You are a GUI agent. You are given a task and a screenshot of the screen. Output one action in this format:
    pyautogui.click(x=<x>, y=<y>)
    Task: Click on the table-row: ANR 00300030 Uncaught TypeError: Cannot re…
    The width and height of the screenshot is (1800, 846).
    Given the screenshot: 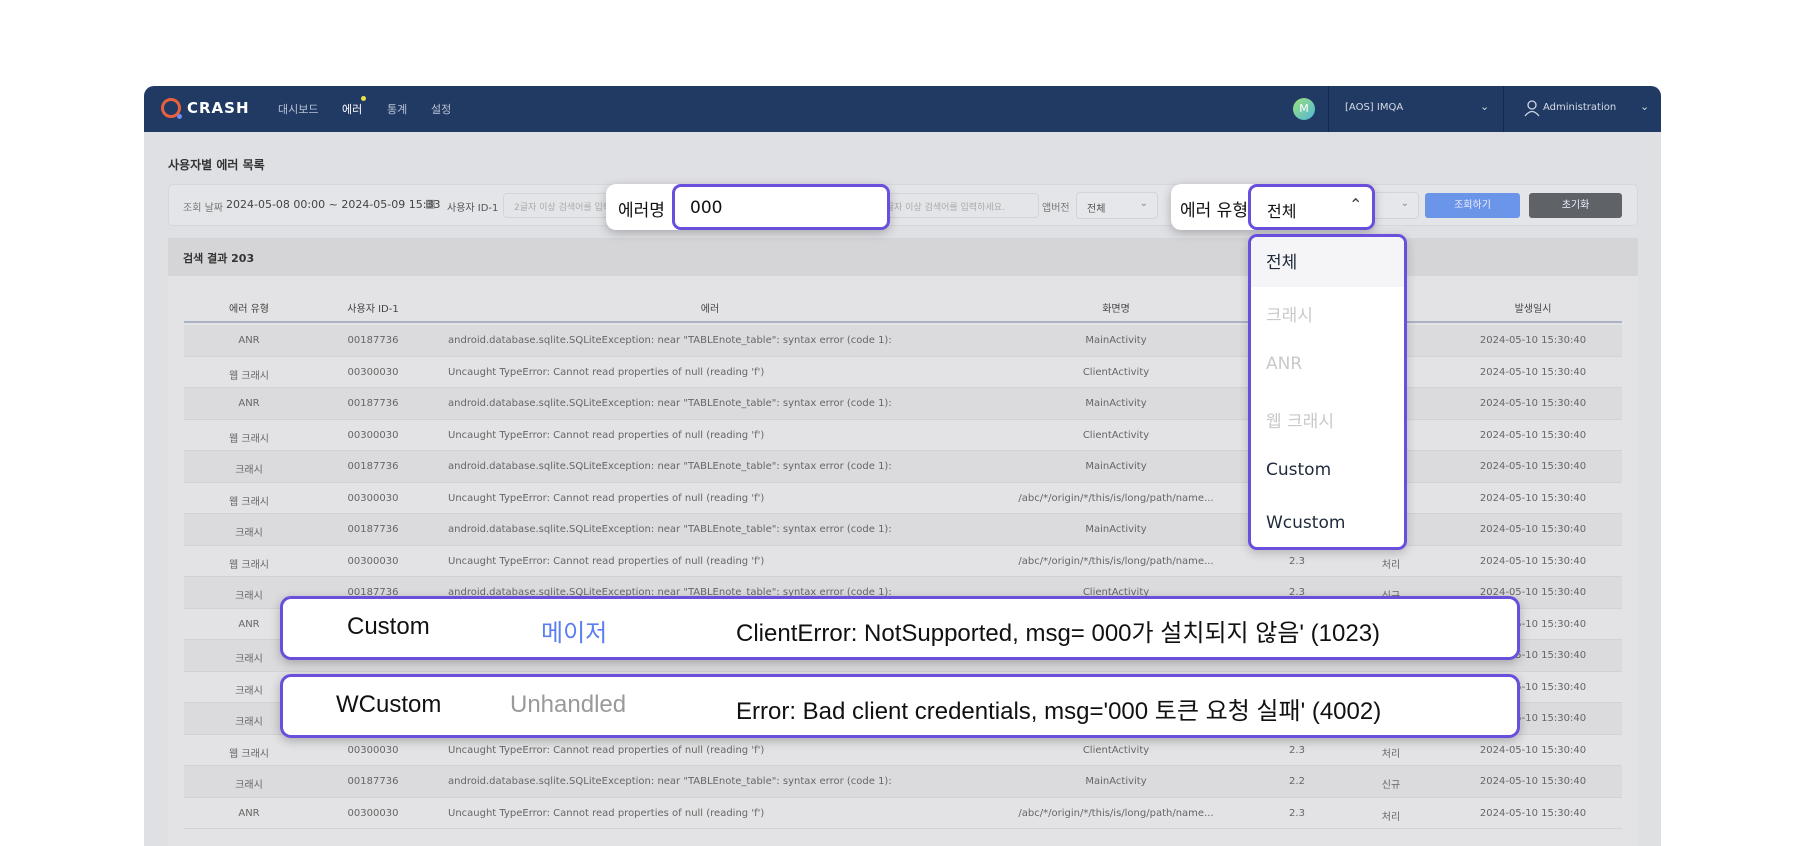 What is the action you would take?
    pyautogui.click(x=903, y=813)
    